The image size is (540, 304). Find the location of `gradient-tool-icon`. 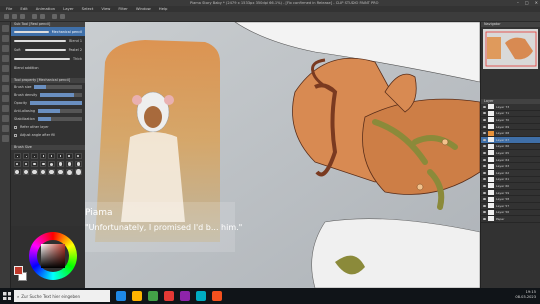

gradient-tool-icon is located at coordinates (5, 128).